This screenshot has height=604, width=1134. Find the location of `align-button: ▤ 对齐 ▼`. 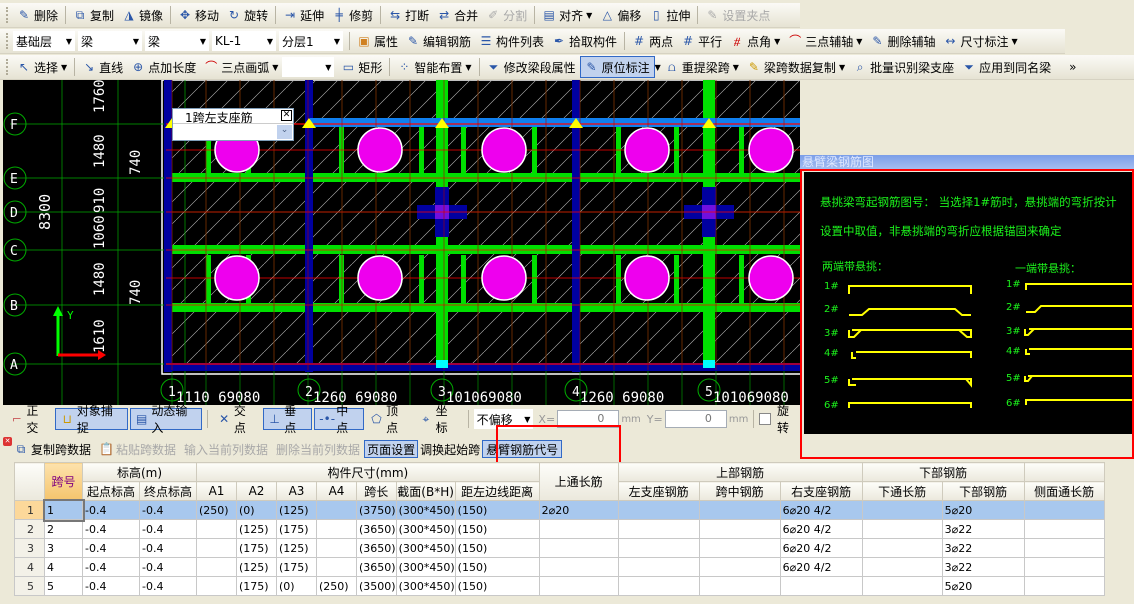

align-button: ▤ 对齐 ▼ is located at coordinates (567, 15).